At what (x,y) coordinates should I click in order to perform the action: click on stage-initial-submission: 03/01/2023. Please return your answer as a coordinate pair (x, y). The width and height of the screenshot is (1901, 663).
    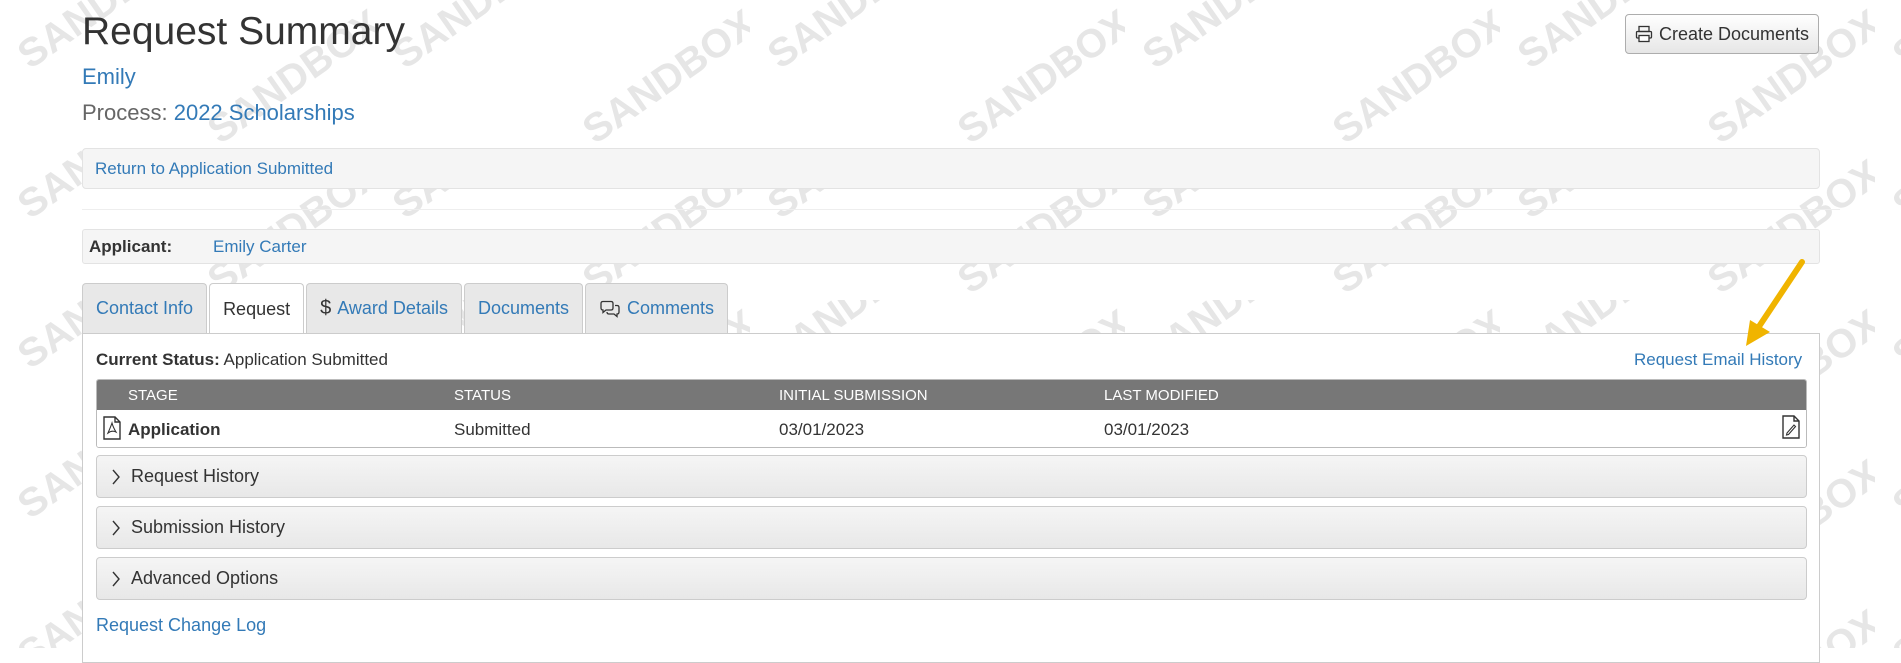
    Looking at the image, I should click on (822, 429).